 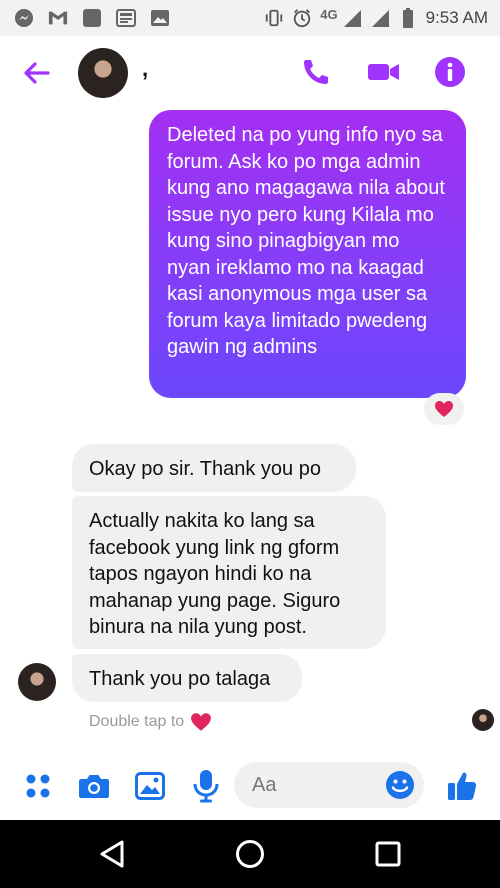 I want to click on microphone-icon, so click(x=206, y=786).